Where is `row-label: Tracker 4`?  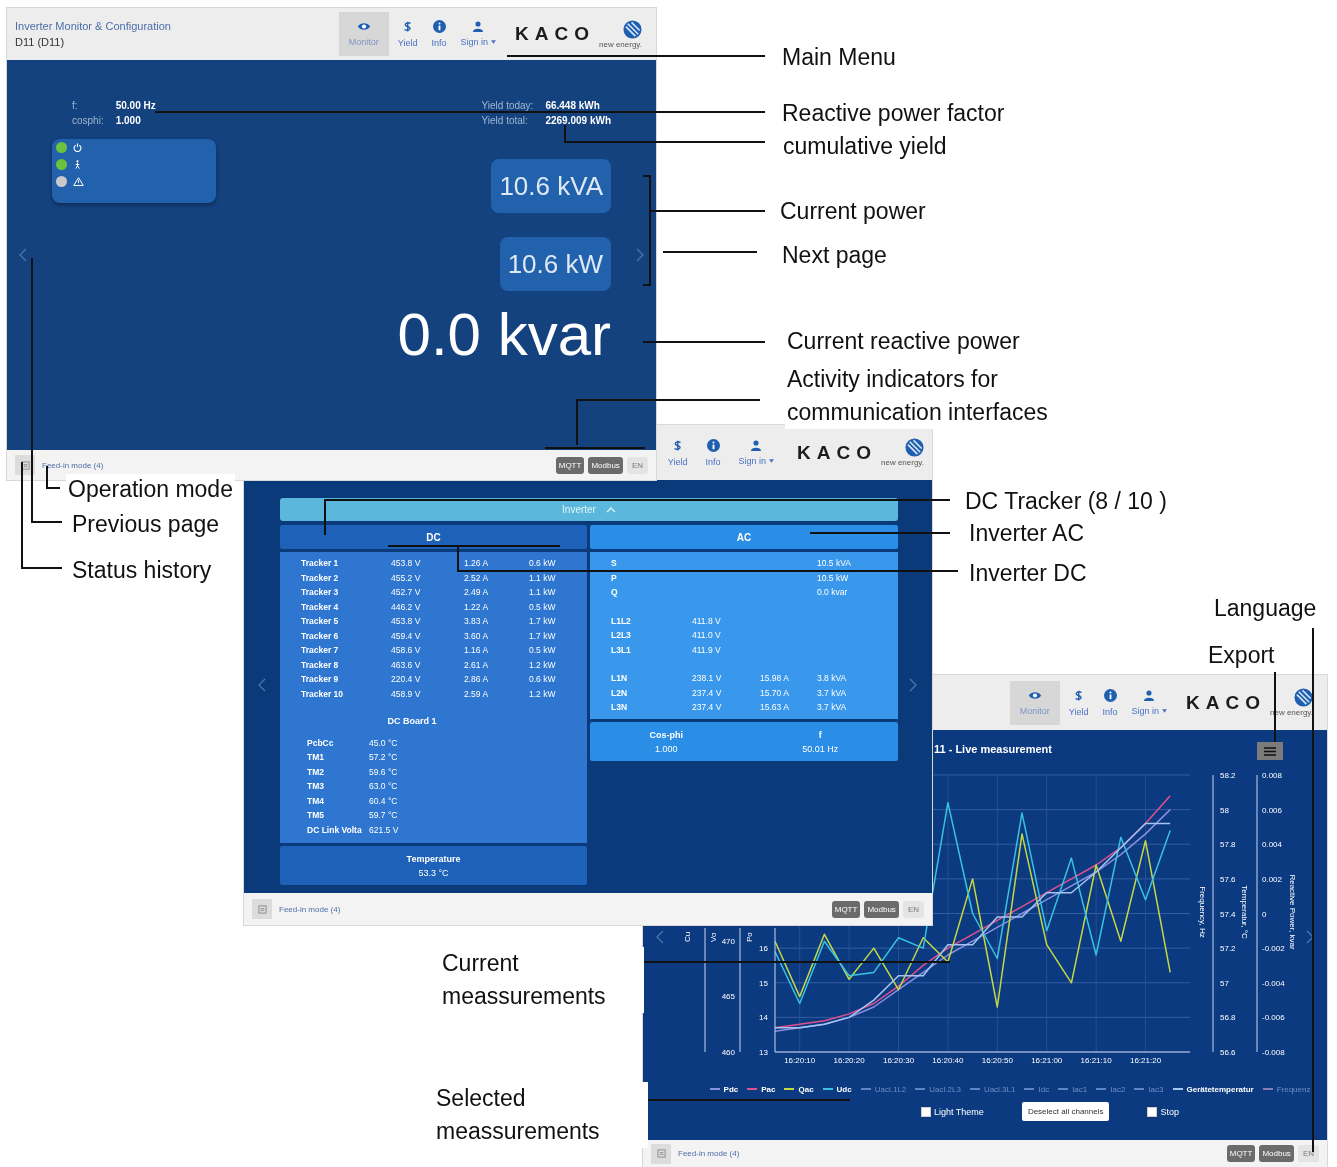 row-label: Tracker 4 is located at coordinates (320, 606).